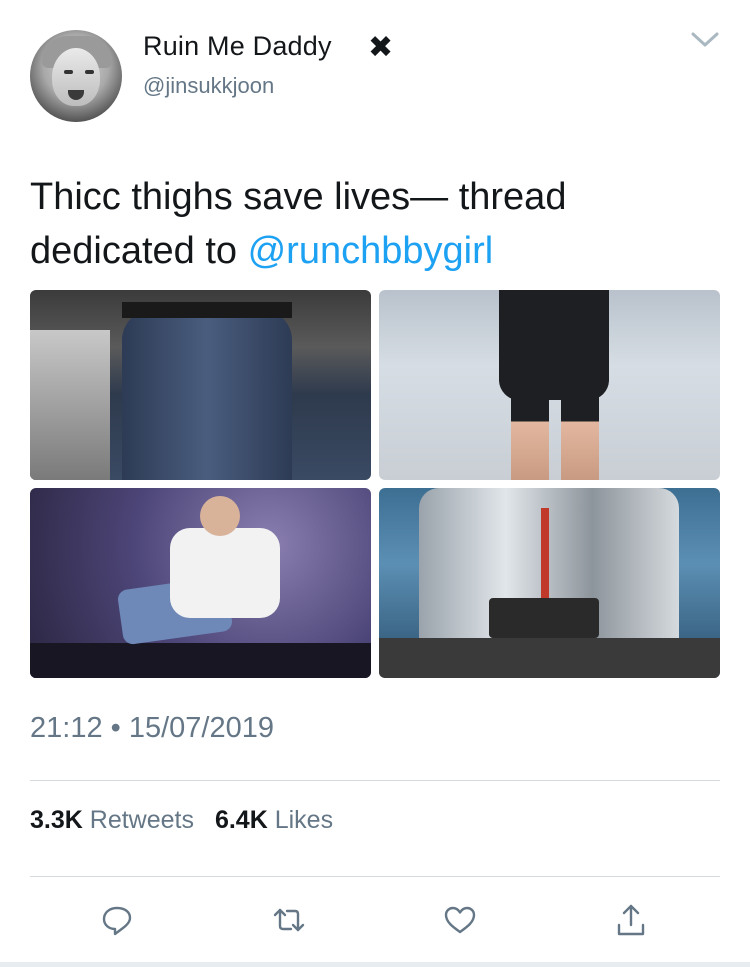 This screenshot has width=750, height=967. I want to click on likes-count: 6.4K, so click(241, 820).